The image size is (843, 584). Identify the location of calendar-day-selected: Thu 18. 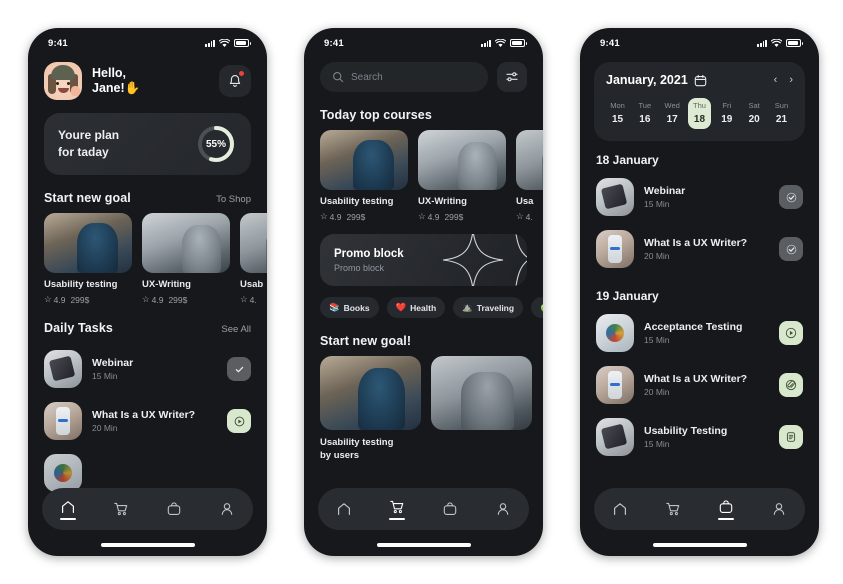
(699, 113).